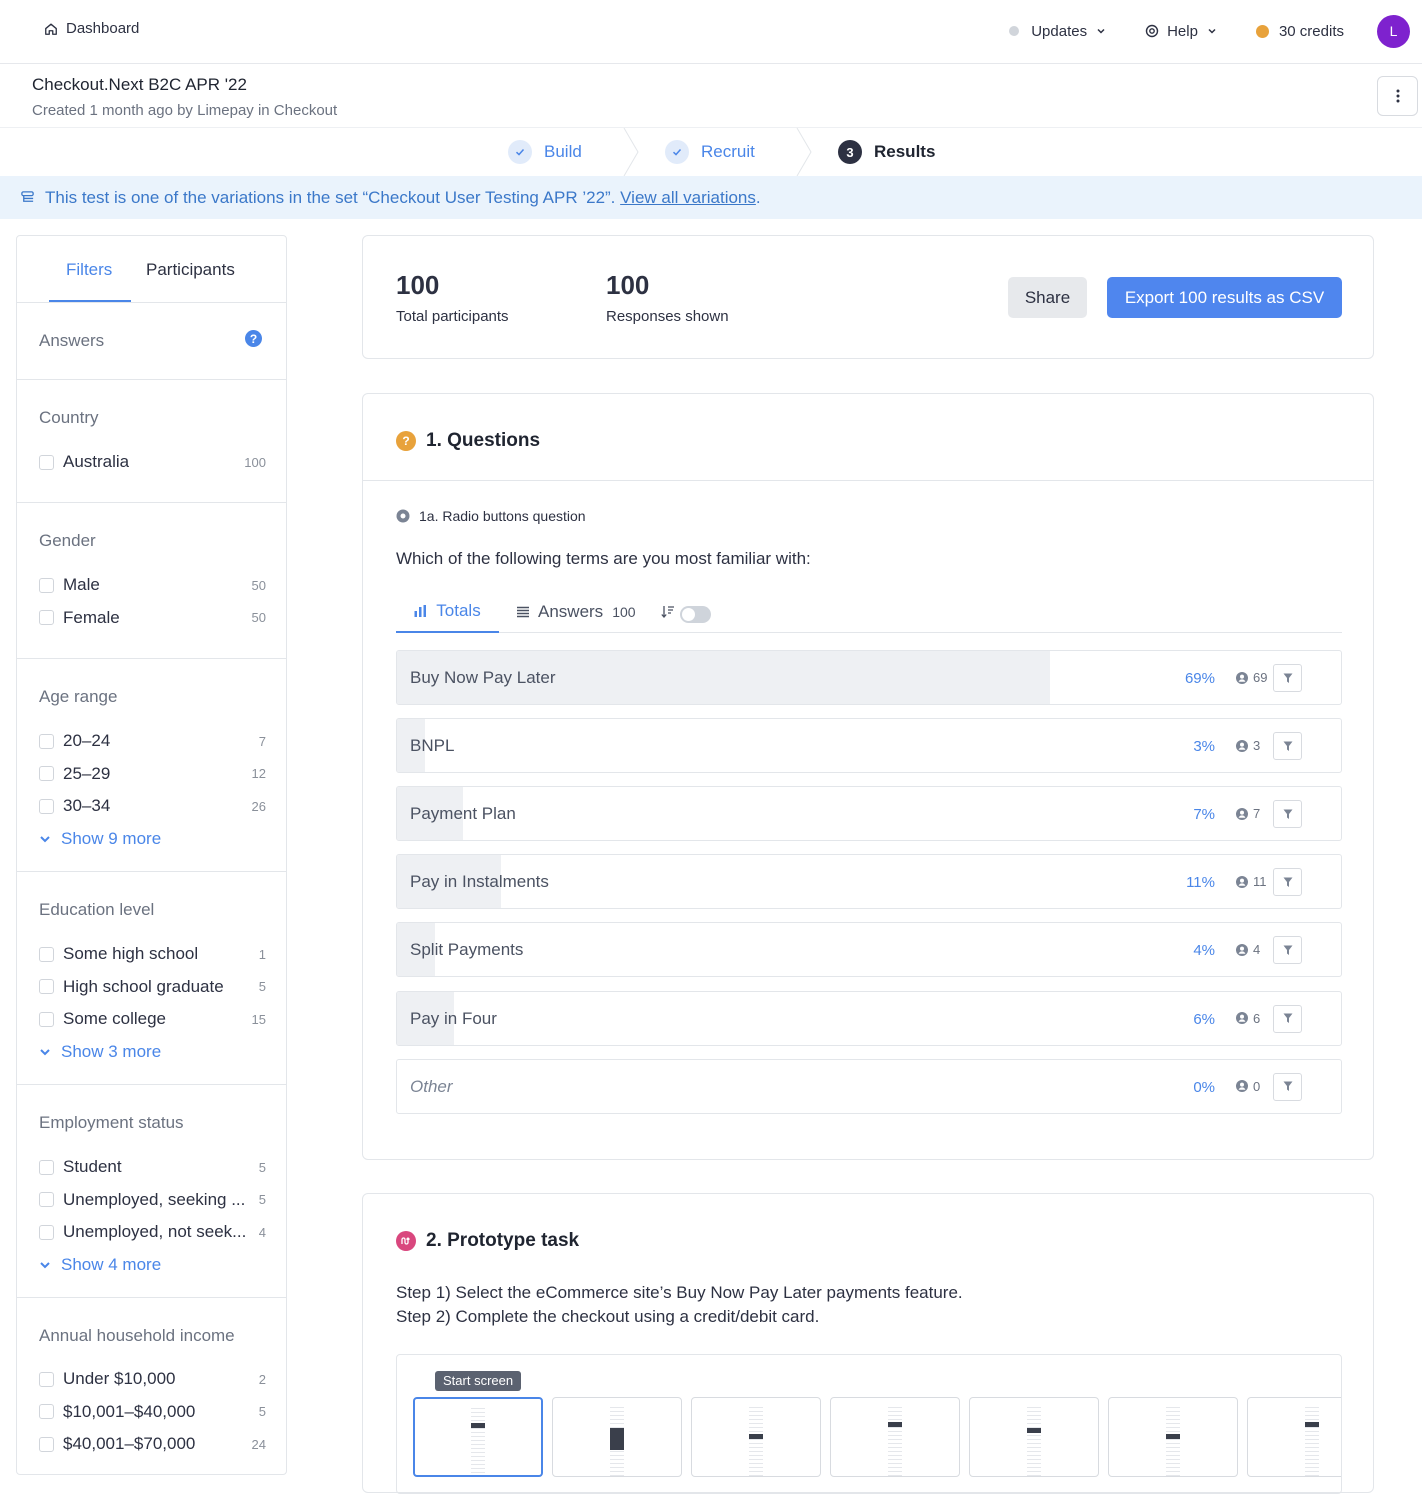  I want to click on answer-count: 11, so click(1251, 881).